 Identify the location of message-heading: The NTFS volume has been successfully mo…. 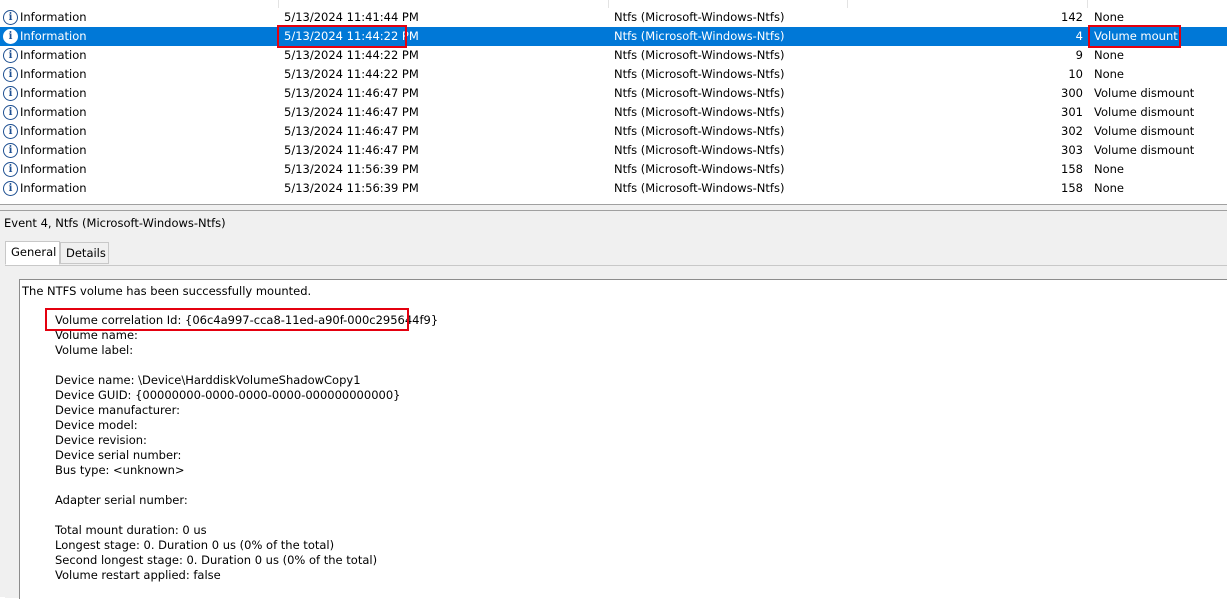
(167, 291).